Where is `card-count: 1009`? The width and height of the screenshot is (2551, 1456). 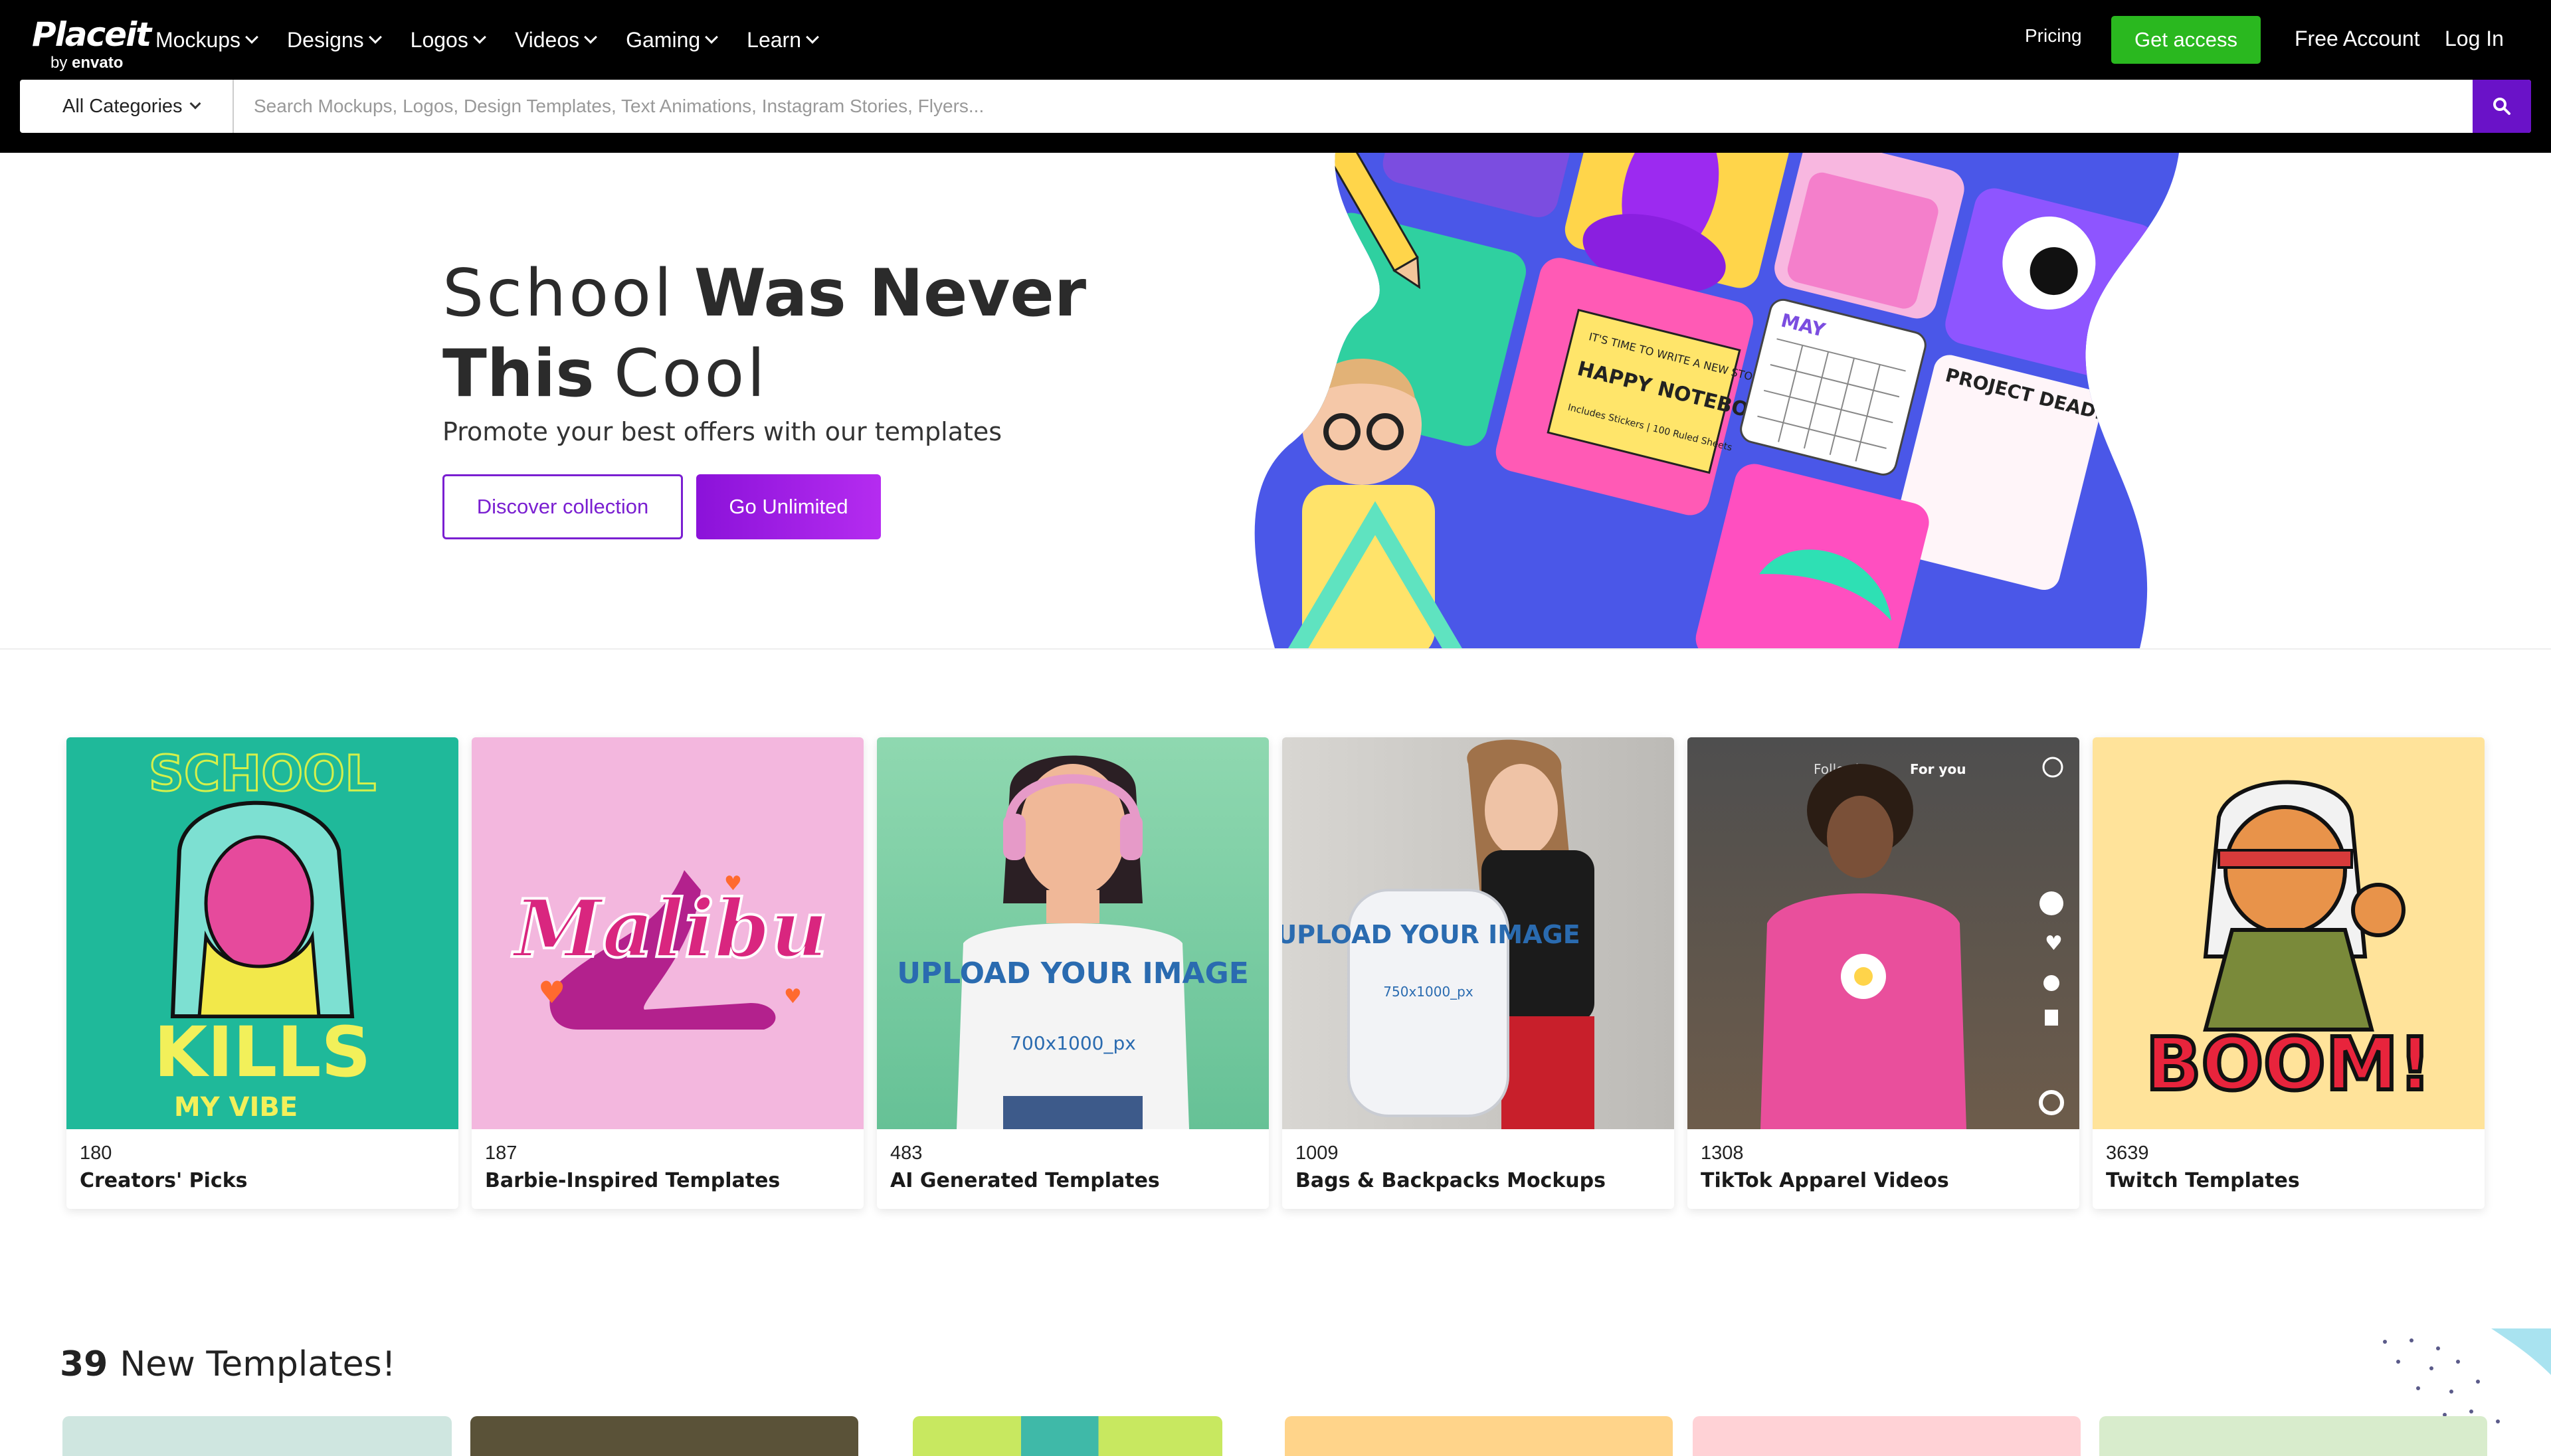
card-count: 1009 is located at coordinates (1317, 1153).